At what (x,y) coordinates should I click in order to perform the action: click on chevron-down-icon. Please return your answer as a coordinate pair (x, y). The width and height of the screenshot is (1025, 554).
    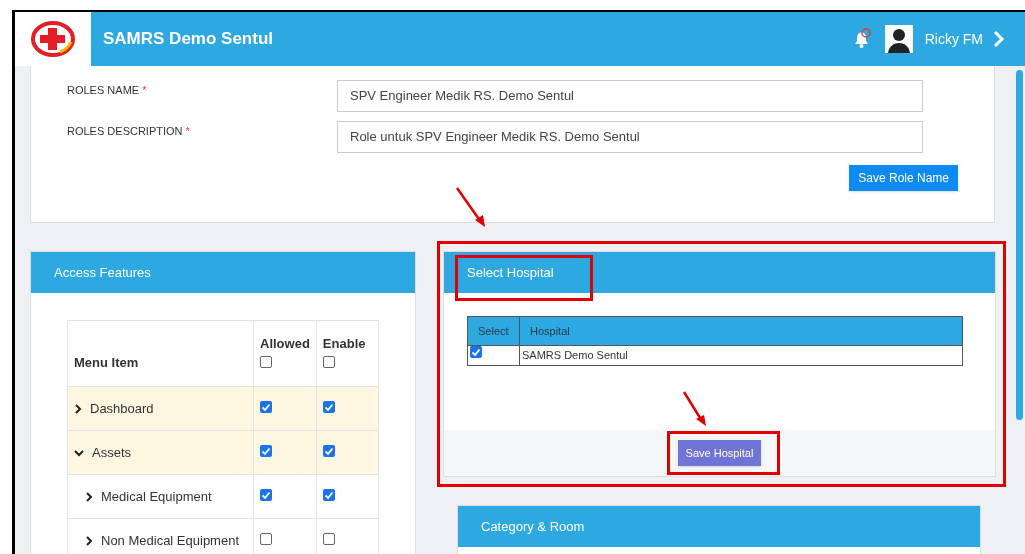
    Looking at the image, I should click on (79, 452).